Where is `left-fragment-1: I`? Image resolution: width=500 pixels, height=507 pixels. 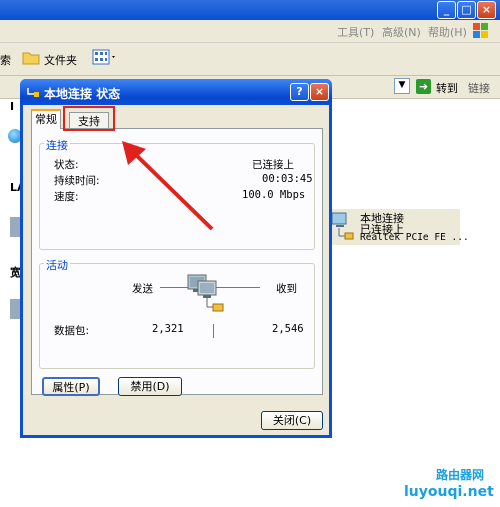 left-fragment-1: I is located at coordinates (12, 106).